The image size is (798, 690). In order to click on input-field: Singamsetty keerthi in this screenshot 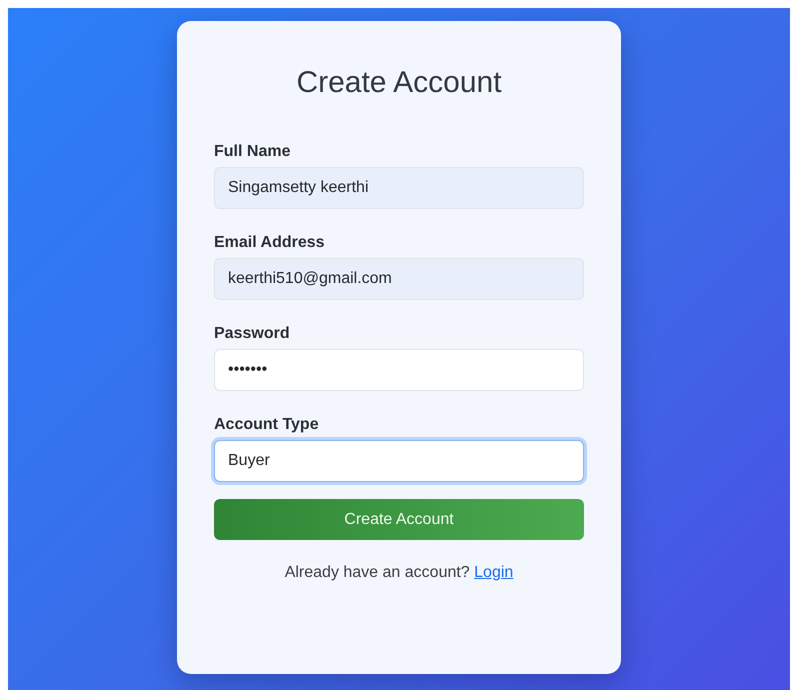, I will do `click(399, 188)`.